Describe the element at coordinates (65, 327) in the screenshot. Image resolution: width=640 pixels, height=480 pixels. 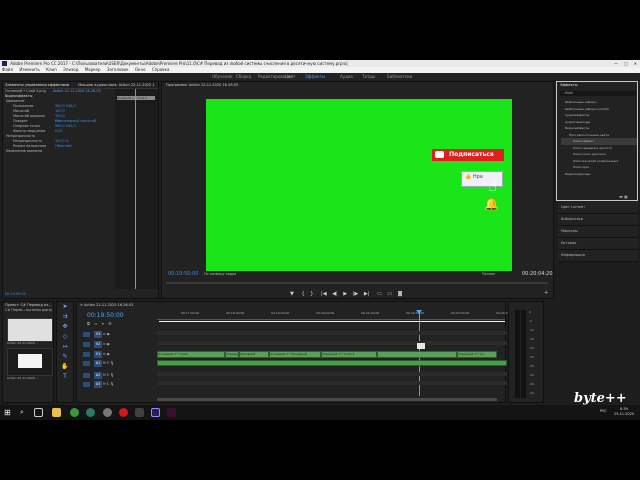
I see `ripple-tool-icon: ✥` at that location.